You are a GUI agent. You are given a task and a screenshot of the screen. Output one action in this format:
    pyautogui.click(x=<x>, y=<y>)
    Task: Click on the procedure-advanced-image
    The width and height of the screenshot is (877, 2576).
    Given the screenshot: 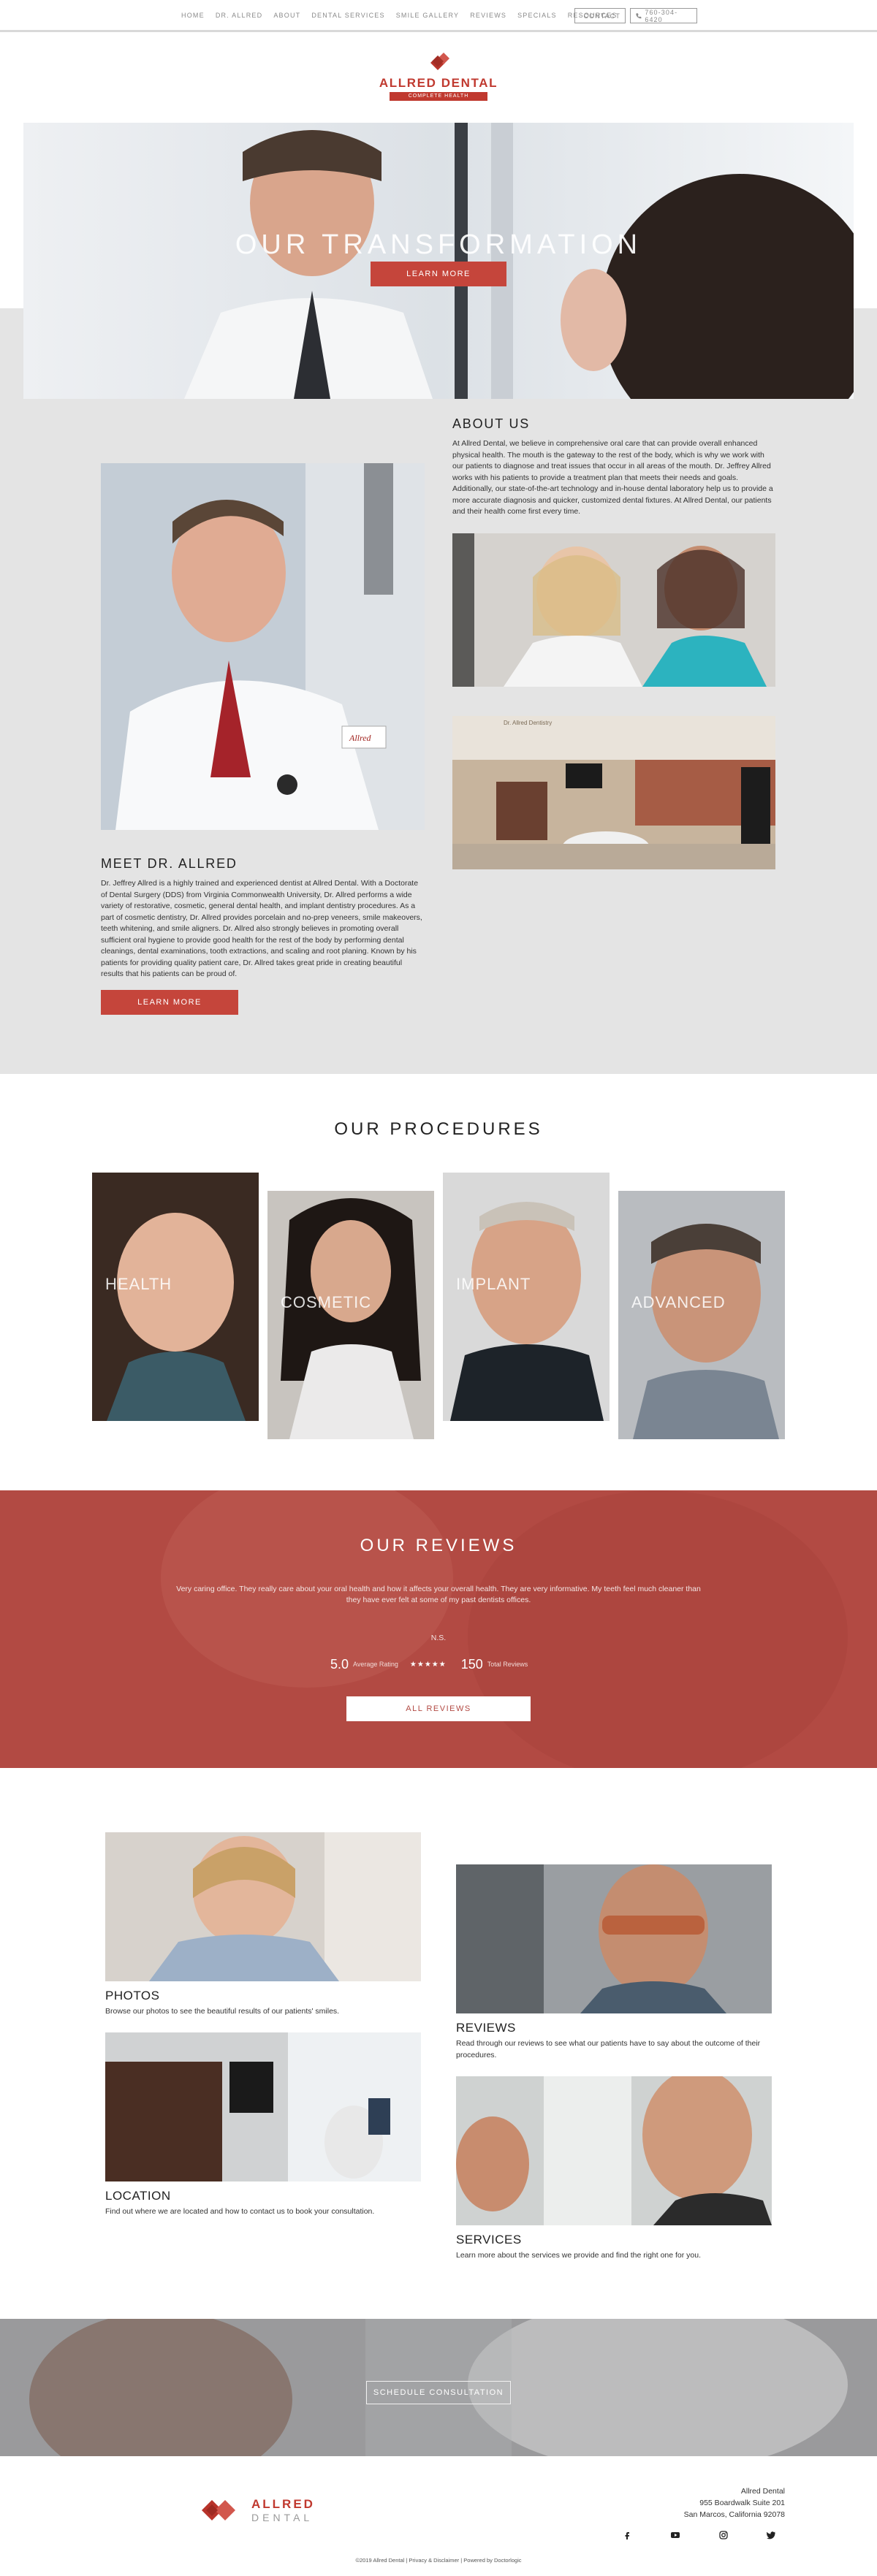 What is the action you would take?
    pyautogui.click(x=701, y=1315)
    